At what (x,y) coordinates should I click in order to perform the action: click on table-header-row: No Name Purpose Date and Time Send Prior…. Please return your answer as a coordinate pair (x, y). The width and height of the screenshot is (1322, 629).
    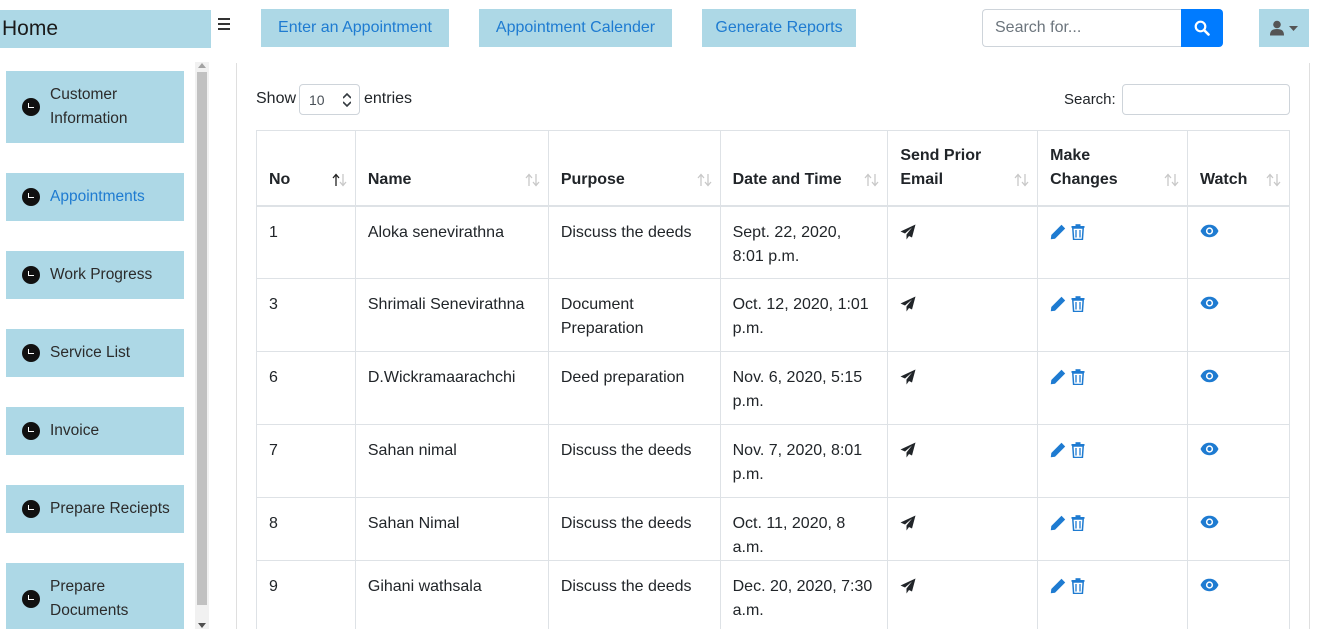
    Looking at the image, I should click on (773, 168).